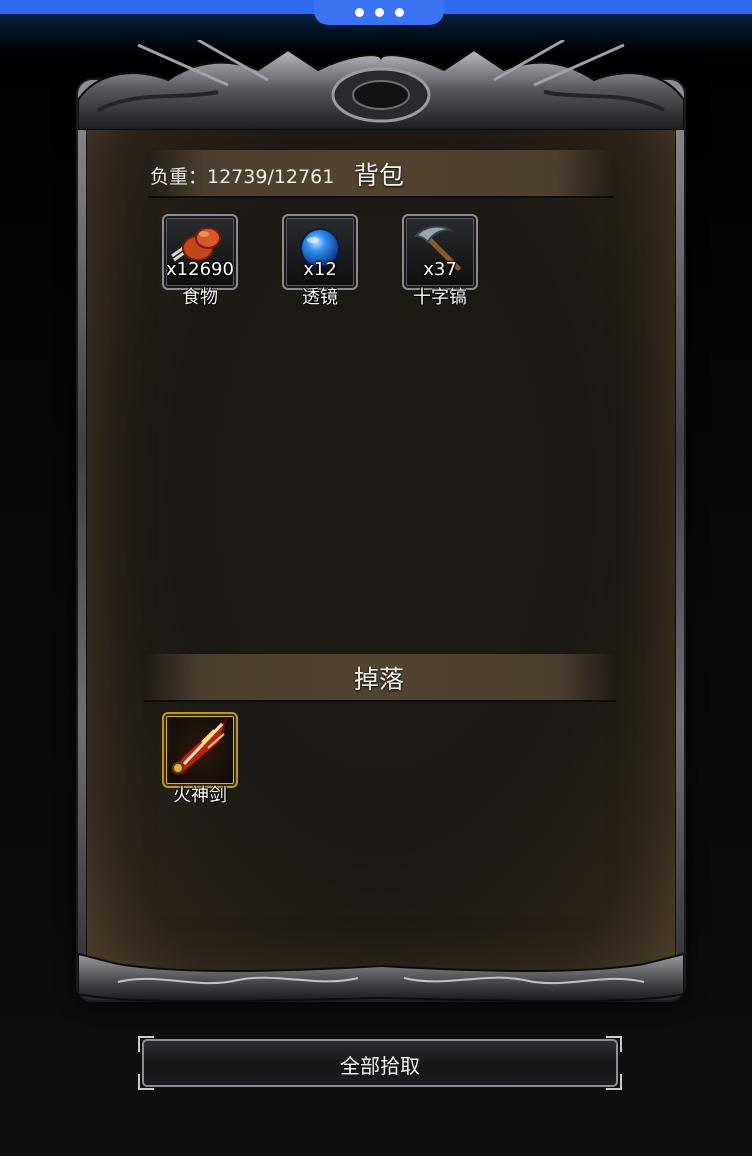 This screenshot has width=752, height=1156. I want to click on bag-item-pickaxe: x37 十字镐, so click(440, 261).